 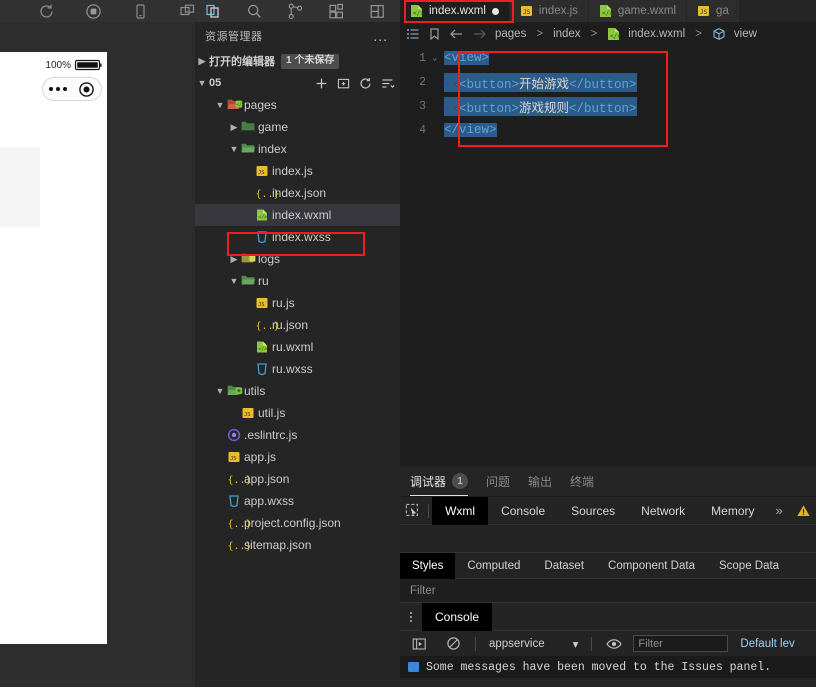 What do you see at coordinates (608, 82) in the screenshot?
I see `code-line: 2 ··<button>开始游戏</button>` at bounding box center [608, 82].